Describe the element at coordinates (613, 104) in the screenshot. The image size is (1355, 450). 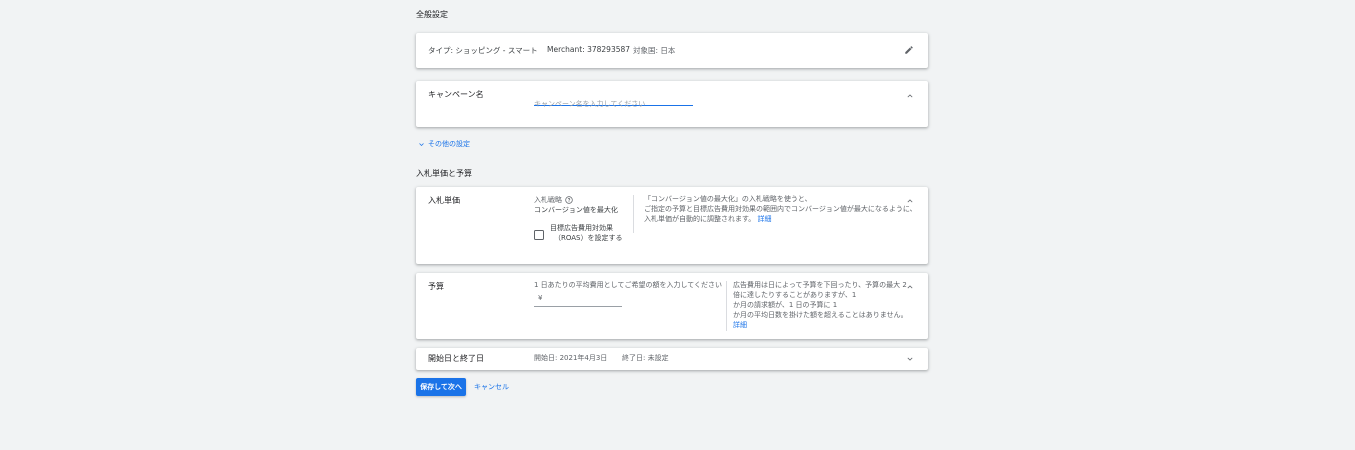
I see `campaign-name-input` at that location.